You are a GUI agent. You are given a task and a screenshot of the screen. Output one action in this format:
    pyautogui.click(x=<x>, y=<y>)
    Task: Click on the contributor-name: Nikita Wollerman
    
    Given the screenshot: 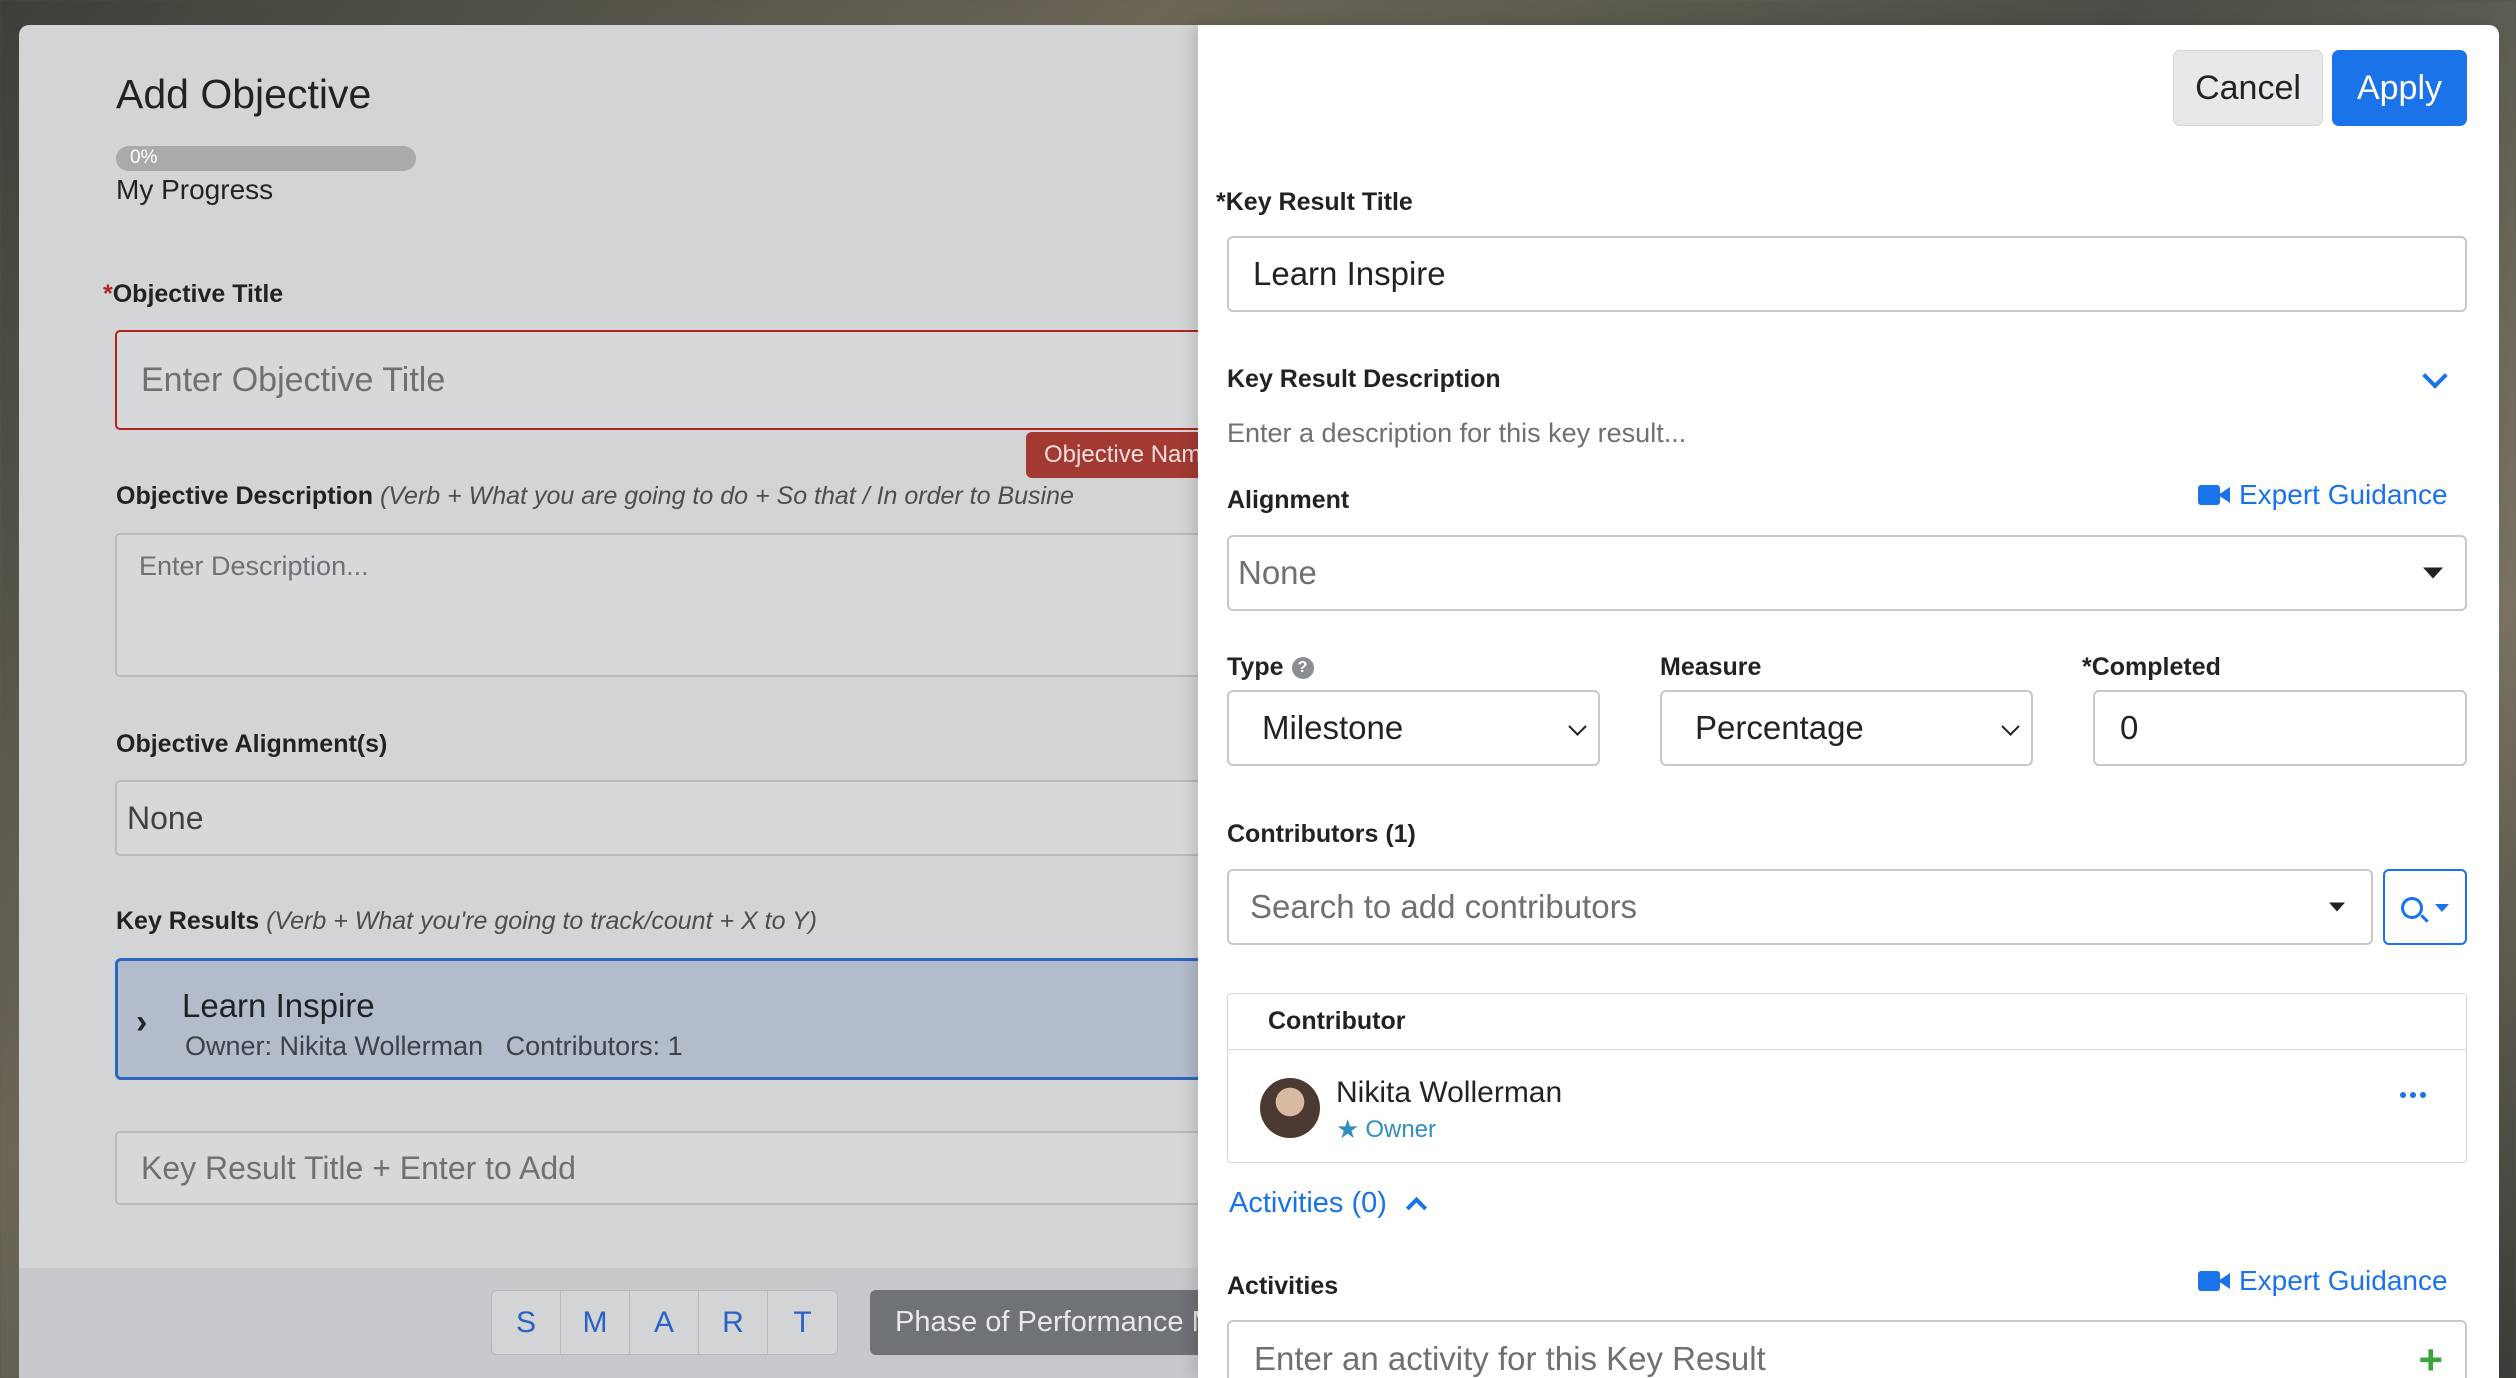 What is the action you would take?
    pyautogui.click(x=1449, y=1092)
    